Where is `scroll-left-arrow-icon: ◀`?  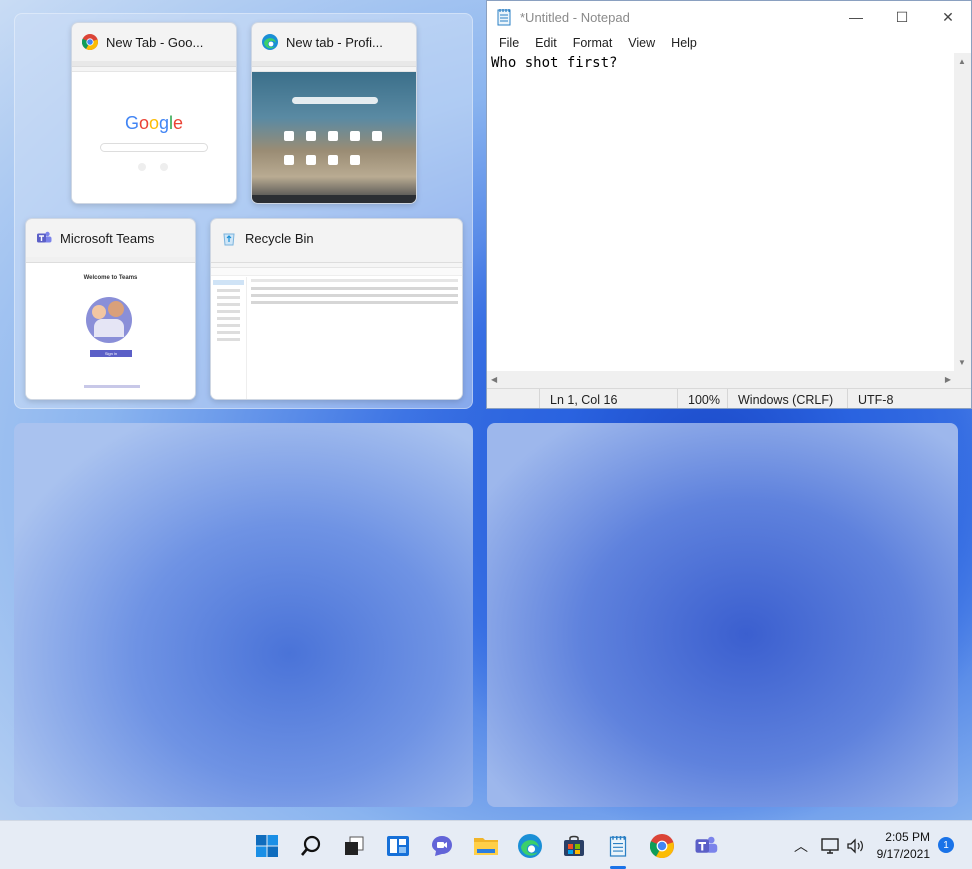
scroll-left-arrow-icon: ◀ is located at coordinates (494, 379).